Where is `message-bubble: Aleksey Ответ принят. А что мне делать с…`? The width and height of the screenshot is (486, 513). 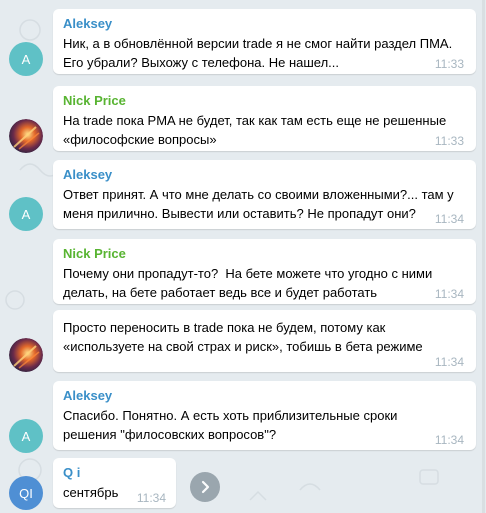 message-bubble: Aleksey Ответ принят. А что мне делать с… is located at coordinates (264, 194).